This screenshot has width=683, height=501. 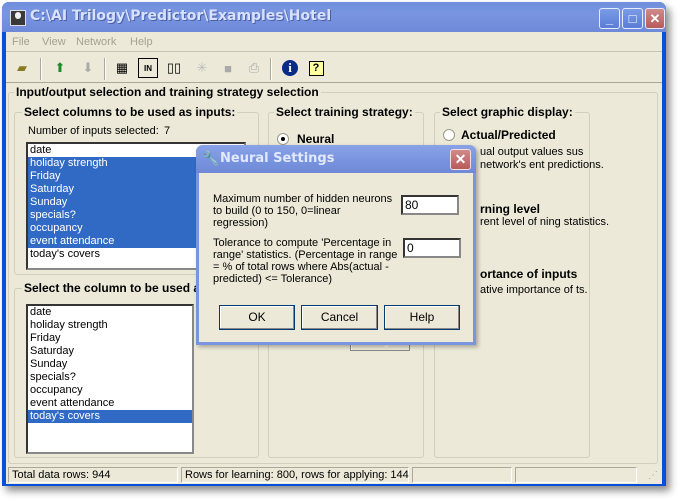 What do you see at coordinates (422, 317) in the screenshot?
I see `help-button: Help` at bounding box center [422, 317].